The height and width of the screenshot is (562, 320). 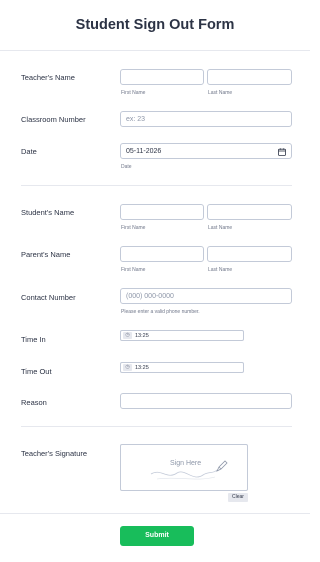 What do you see at coordinates (249, 77) in the screenshot?
I see `teacher-last-name-input` at bounding box center [249, 77].